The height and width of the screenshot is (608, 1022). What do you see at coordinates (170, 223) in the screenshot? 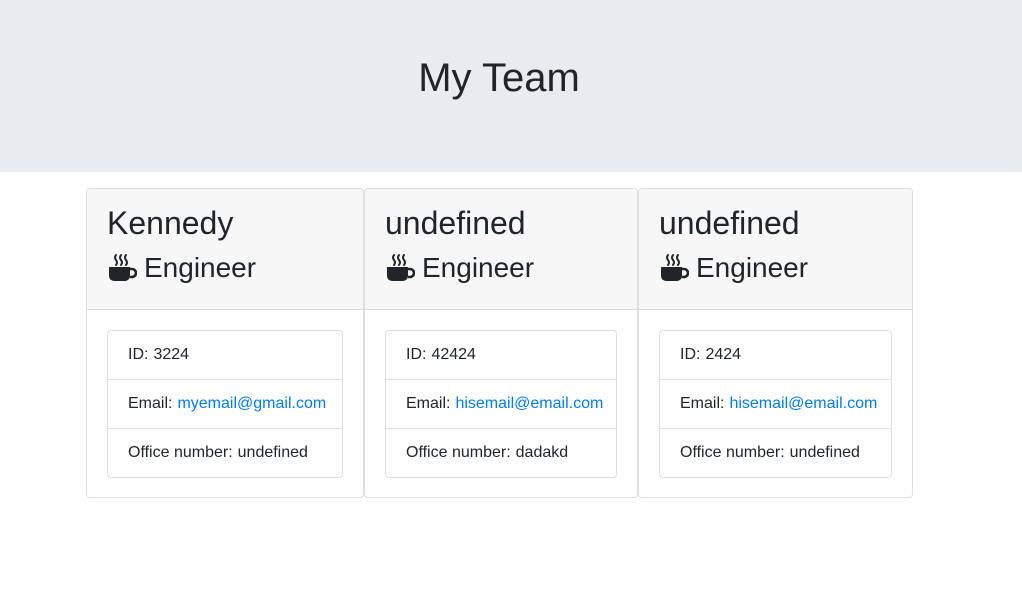
I see `employee-name: Kennedy` at bounding box center [170, 223].